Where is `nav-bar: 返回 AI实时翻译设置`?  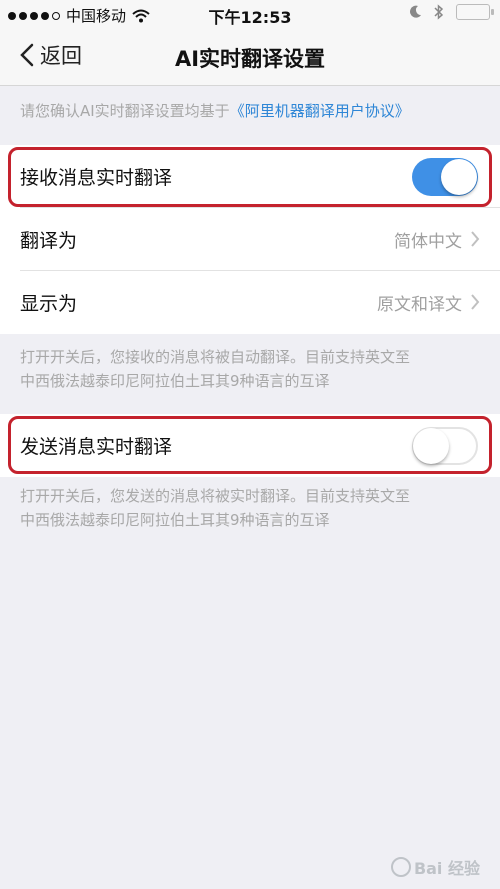
nav-bar: 返回 AI实时翻译设置 is located at coordinates (250, 58).